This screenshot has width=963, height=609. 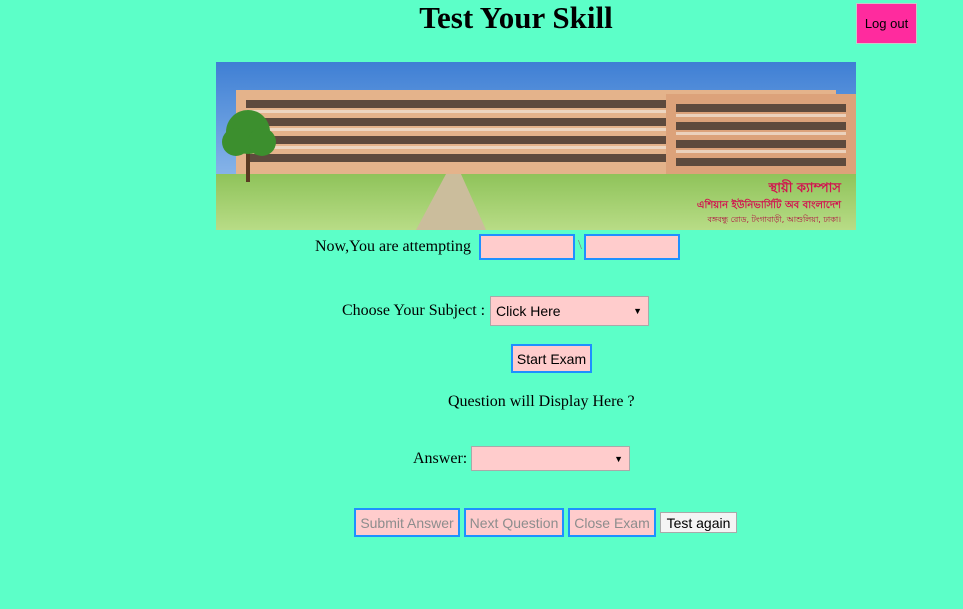 What do you see at coordinates (527, 247) in the screenshot?
I see `attempt-current-field` at bounding box center [527, 247].